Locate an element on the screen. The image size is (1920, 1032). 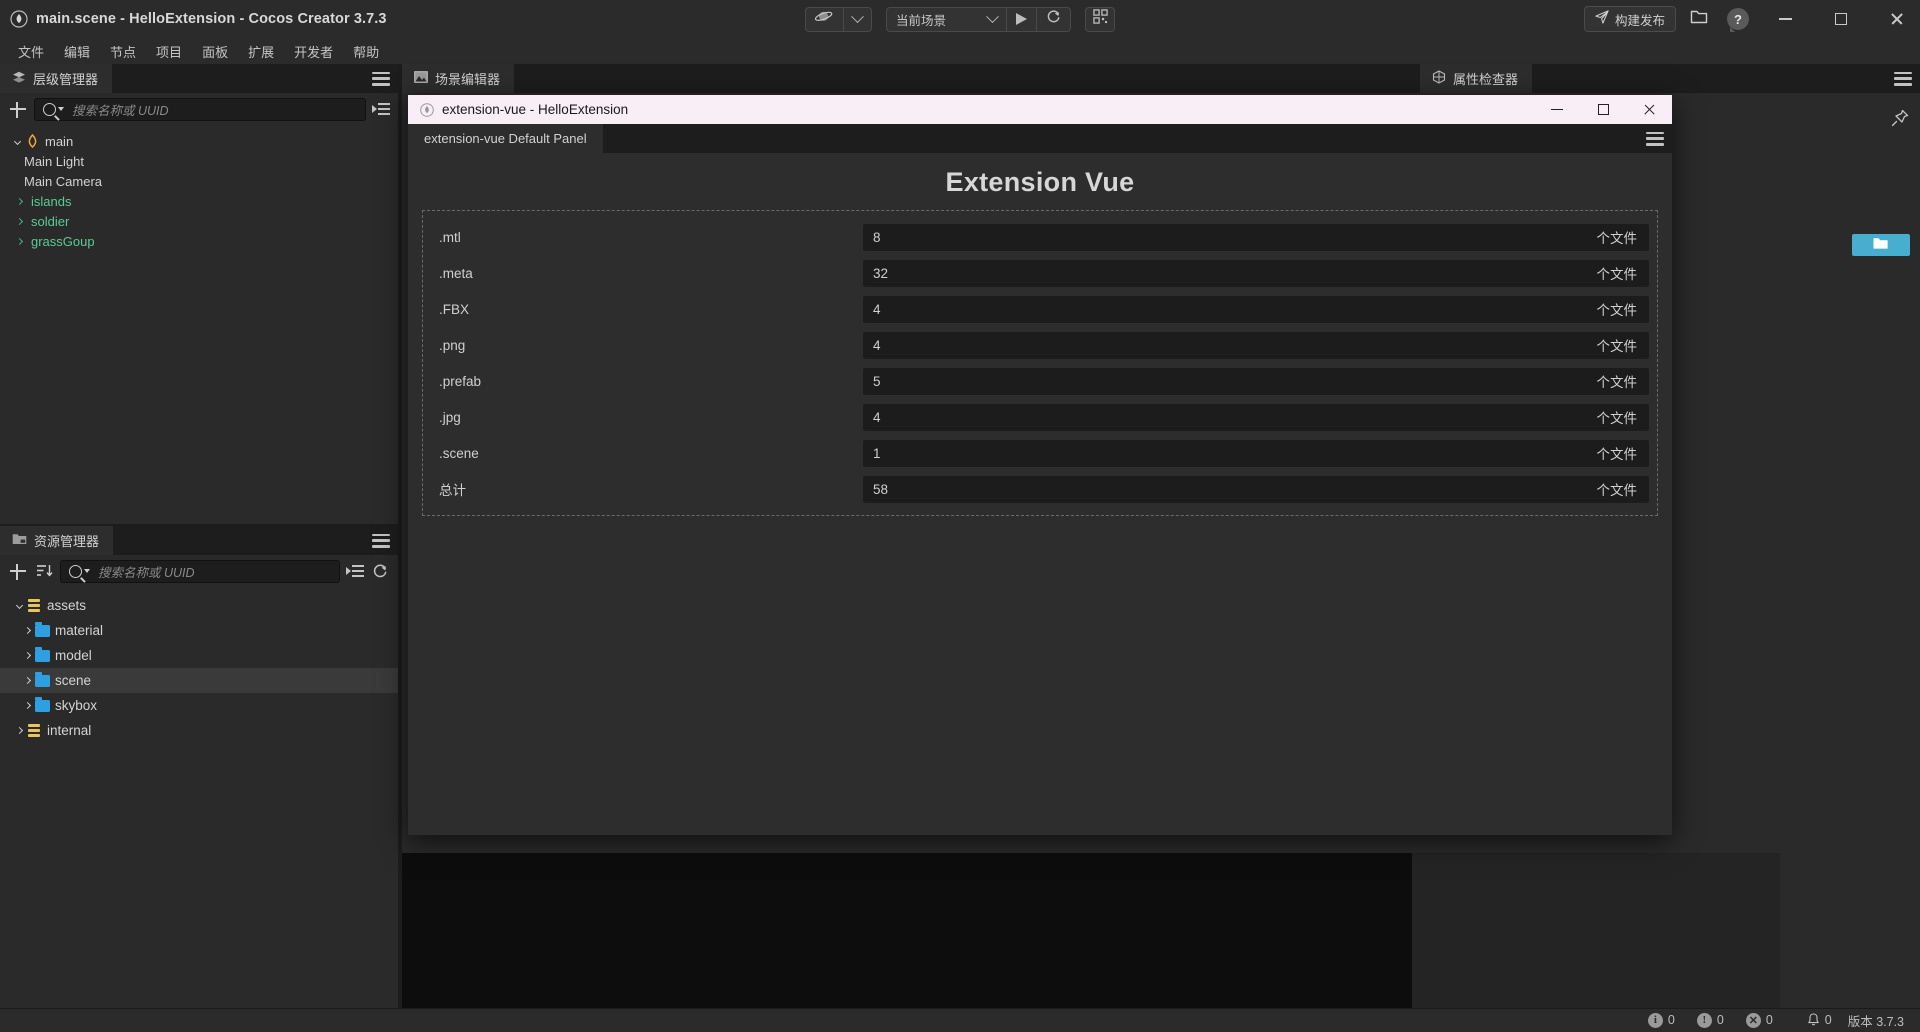
platform-selector-group is located at coordinates (838, 19).